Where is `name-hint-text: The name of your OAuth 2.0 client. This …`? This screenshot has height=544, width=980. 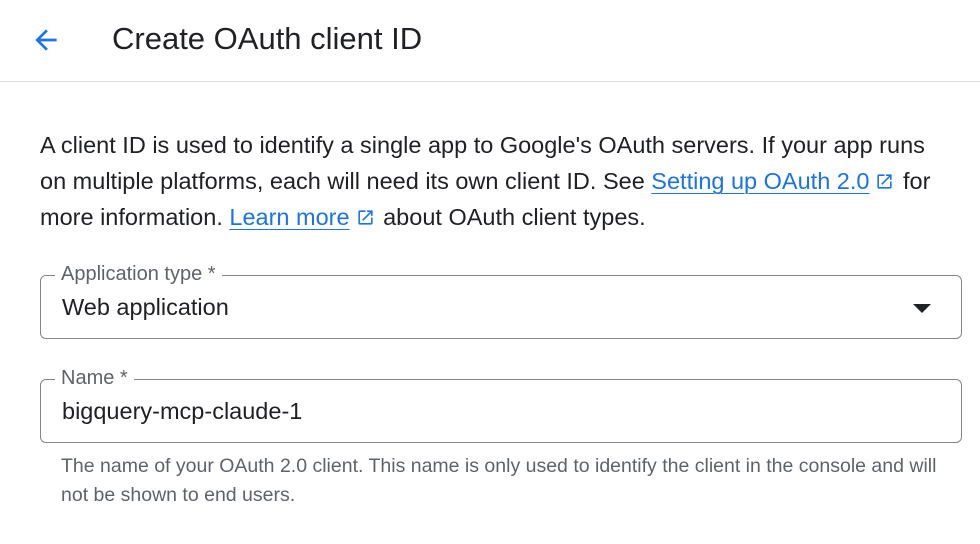 name-hint-text: The name of your OAuth 2.0 client. This … is located at coordinates (499, 480).